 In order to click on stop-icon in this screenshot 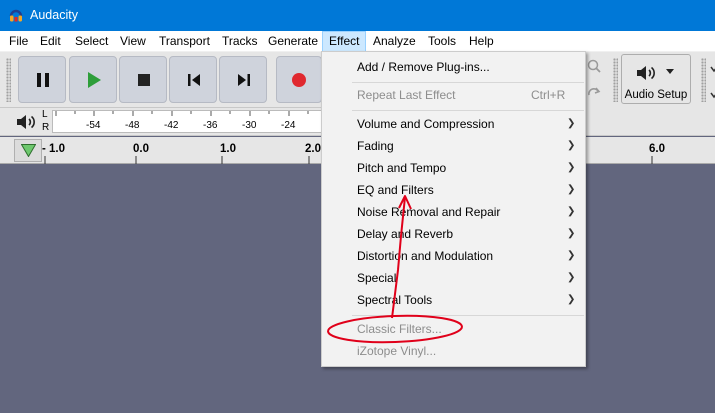, I will do `click(144, 80)`.